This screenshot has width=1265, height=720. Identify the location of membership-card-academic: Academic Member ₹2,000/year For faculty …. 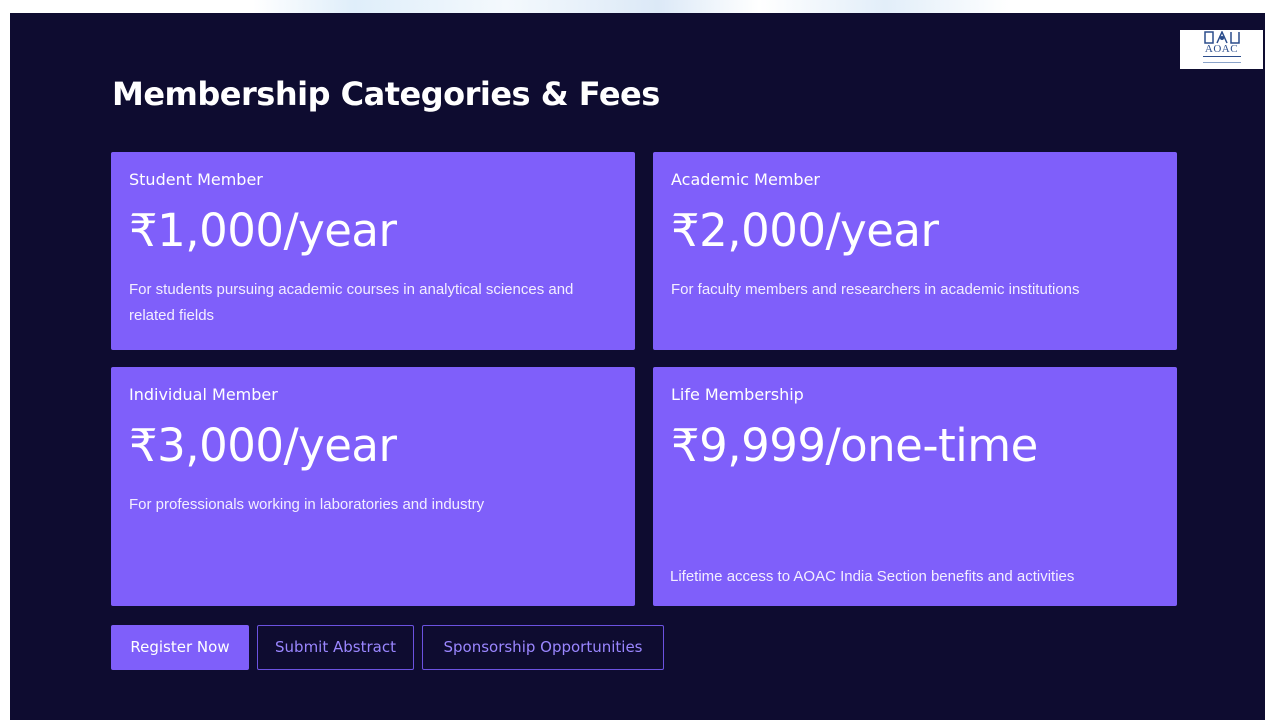
(915, 251).